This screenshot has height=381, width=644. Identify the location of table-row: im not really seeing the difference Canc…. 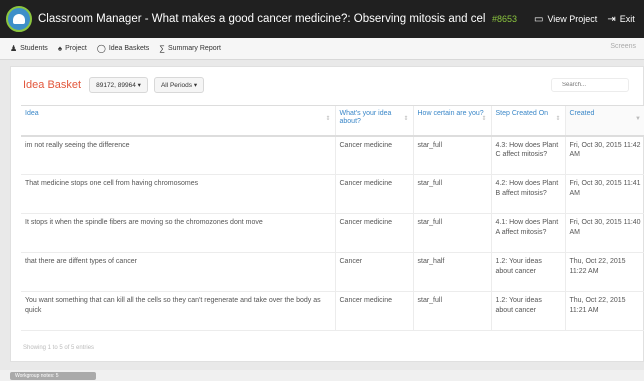
(332, 155).